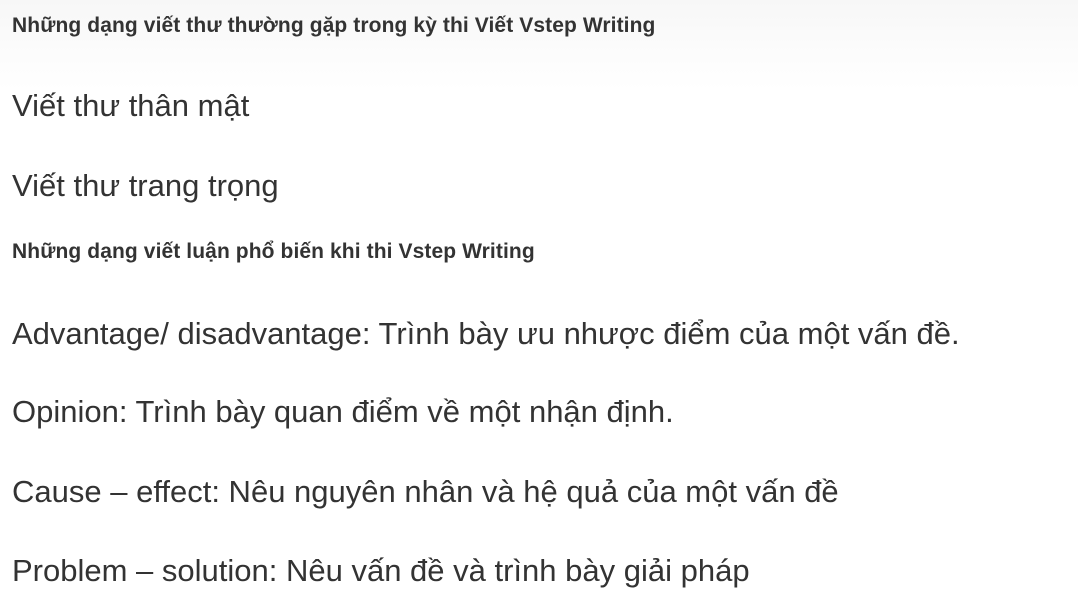 Image resolution: width=1078 pixels, height=604 pixels. I want to click on letter-type-formal: Viết thư trang trọng, so click(145, 185).